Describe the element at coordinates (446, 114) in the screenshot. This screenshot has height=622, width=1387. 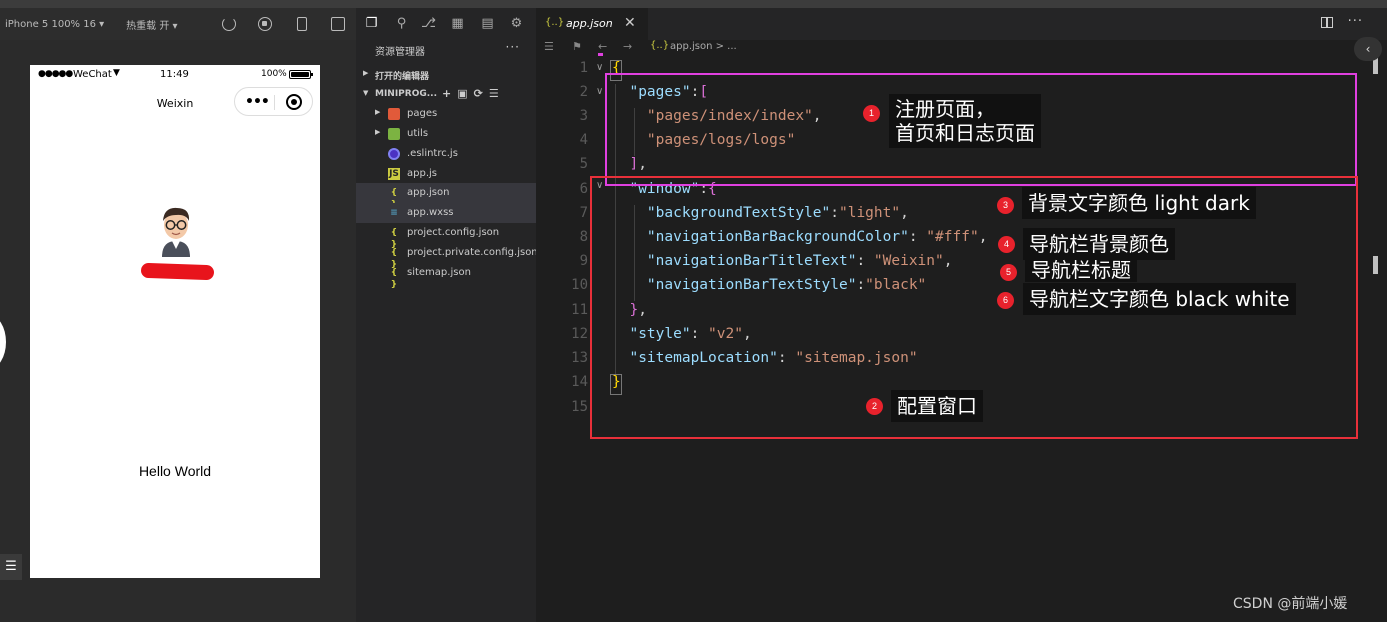
I see `tree-item-pages: ▶ pages` at that location.